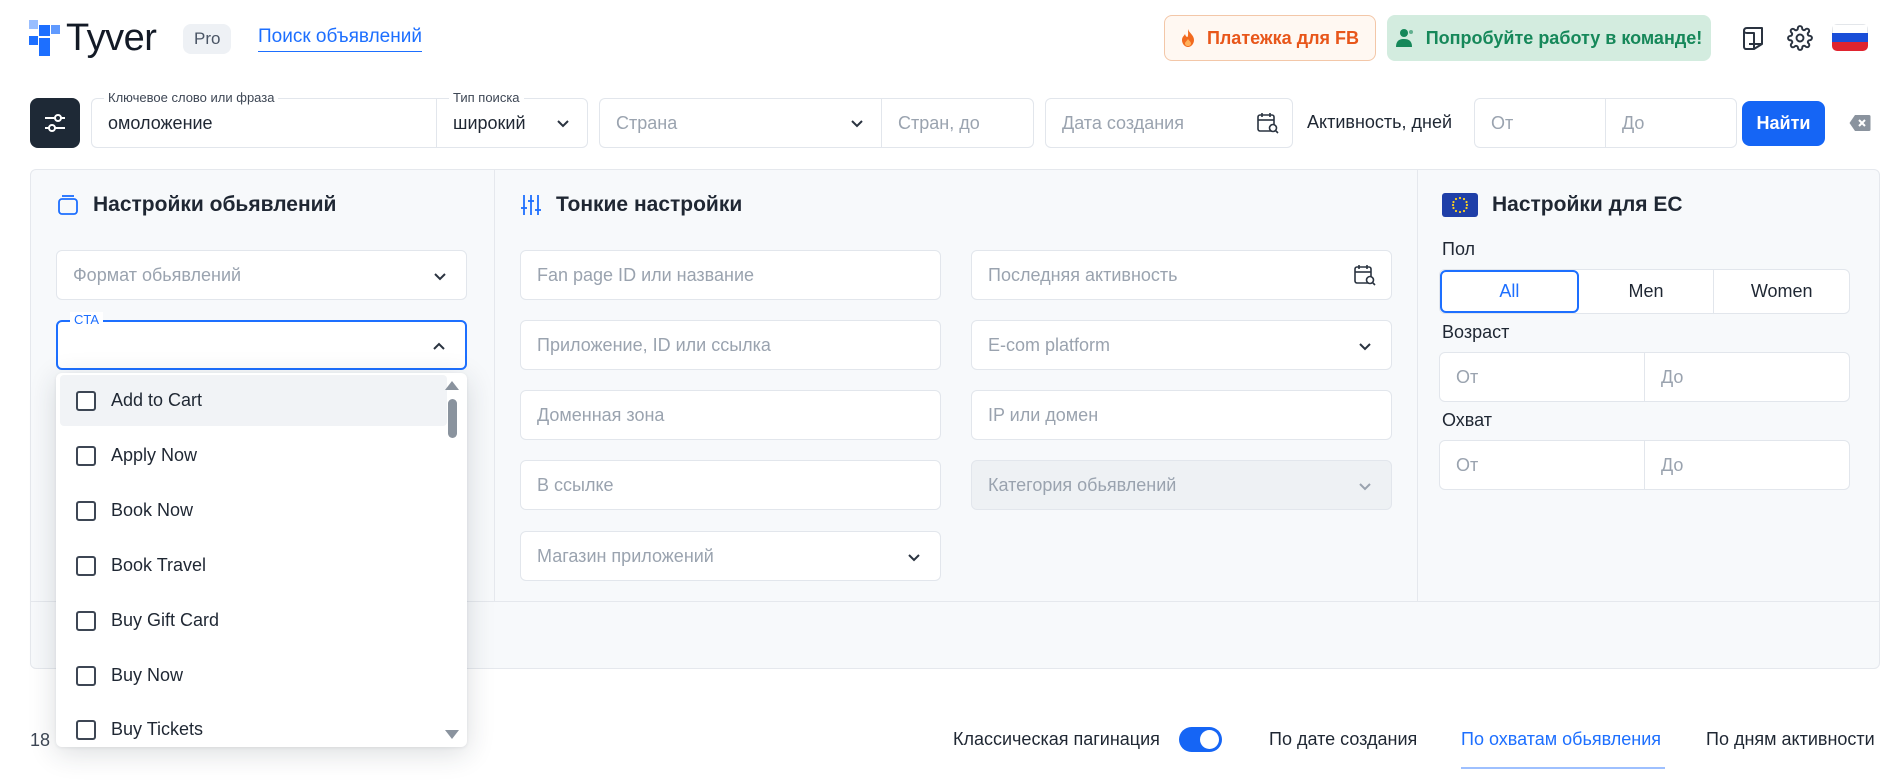 The image size is (1899, 781). Describe the element at coordinates (1633, 123) in the screenshot. I see `activity-to-placeholder: До` at that location.